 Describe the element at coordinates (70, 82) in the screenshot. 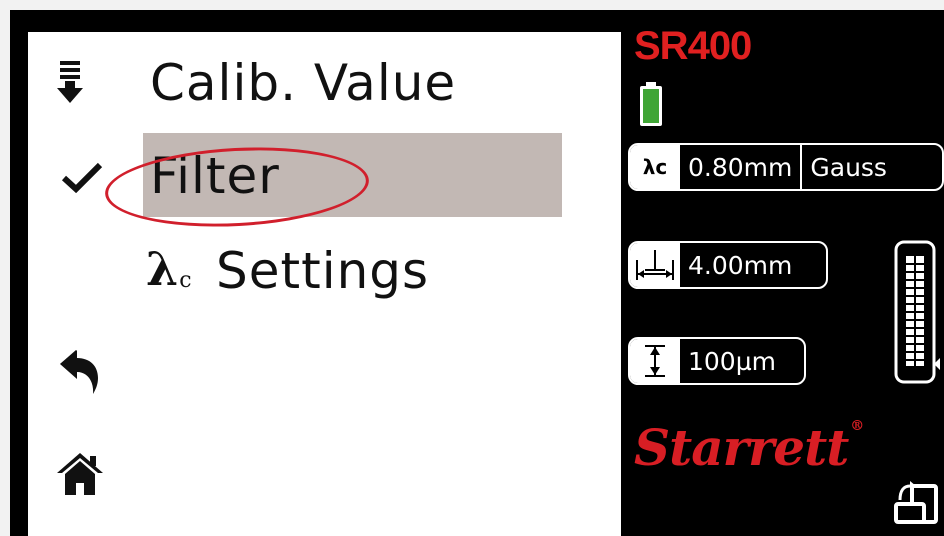

I see `download-arrow-icon` at that location.